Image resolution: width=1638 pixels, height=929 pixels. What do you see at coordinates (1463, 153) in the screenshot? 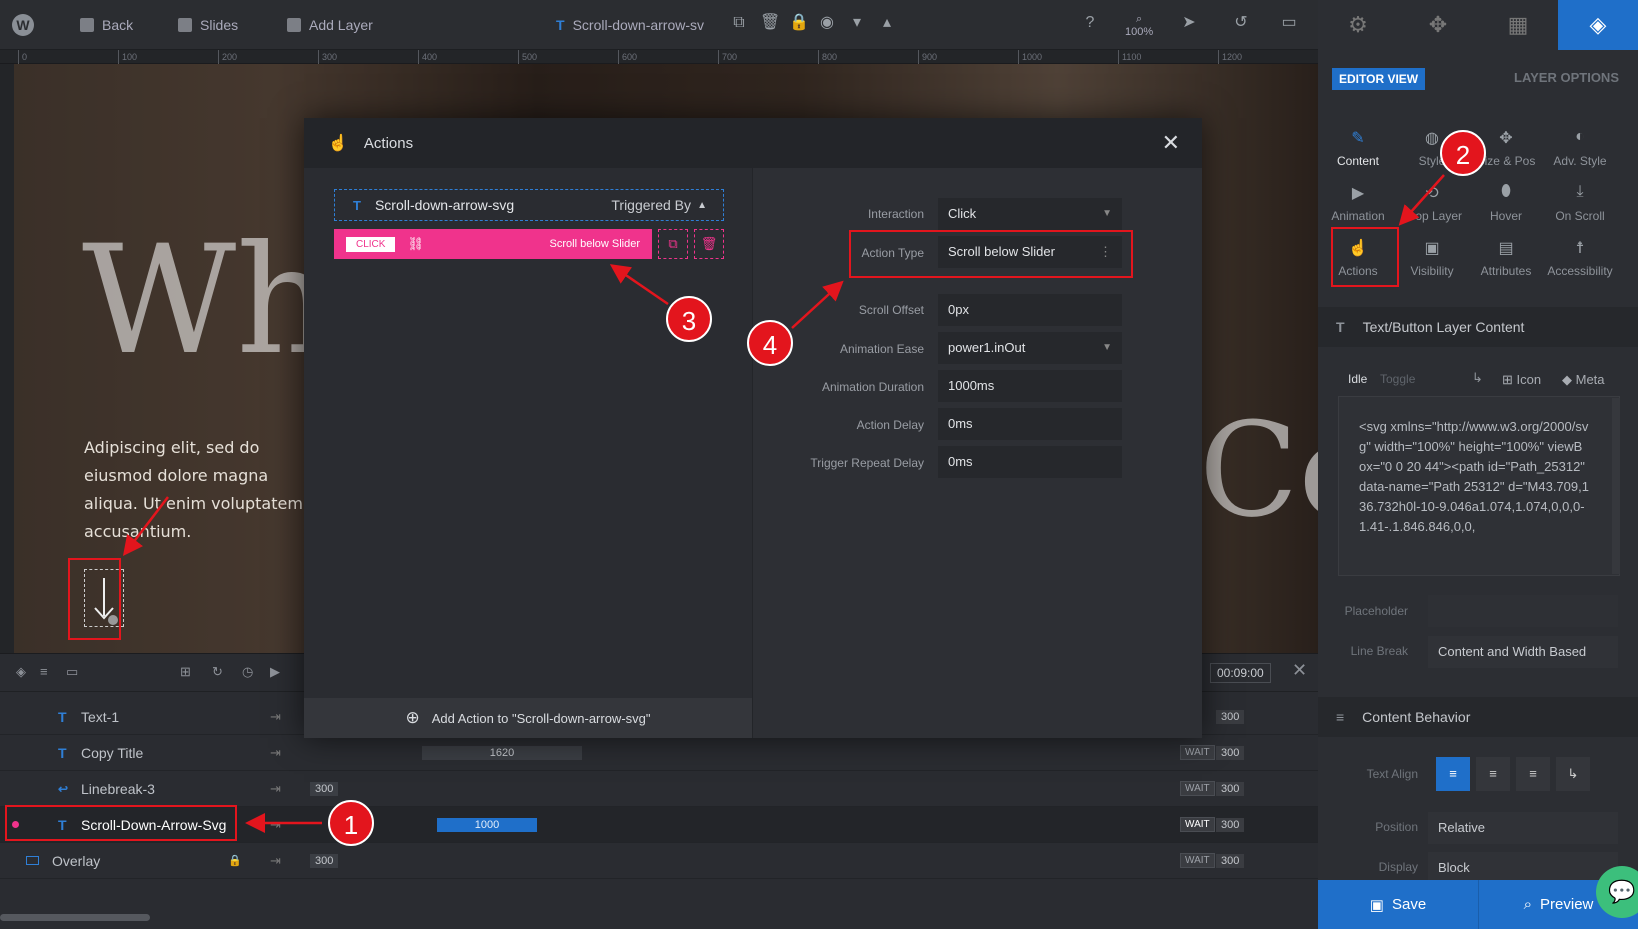
I see `annotation-marker-2: 2` at bounding box center [1463, 153].